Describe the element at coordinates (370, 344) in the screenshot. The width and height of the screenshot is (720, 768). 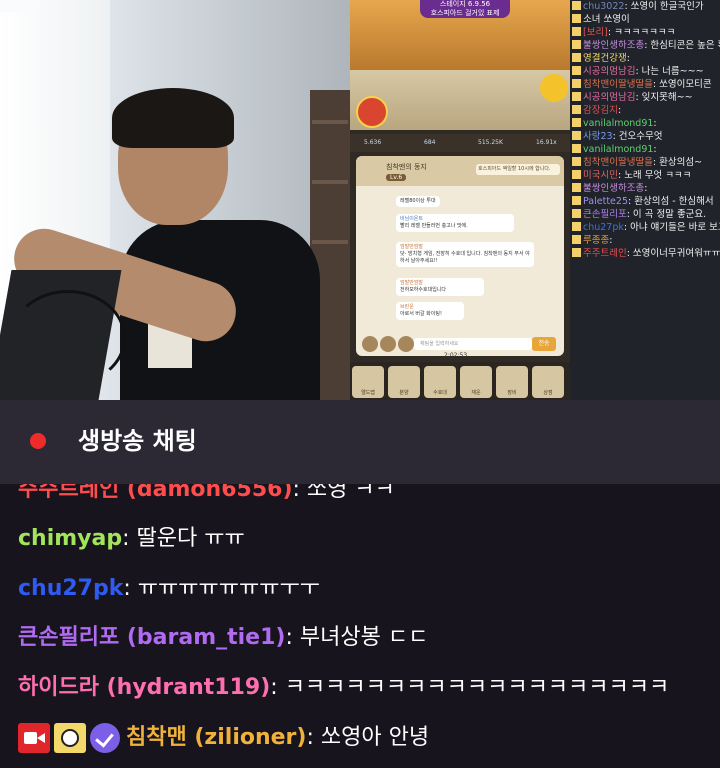
I see `close-icon` at that location.